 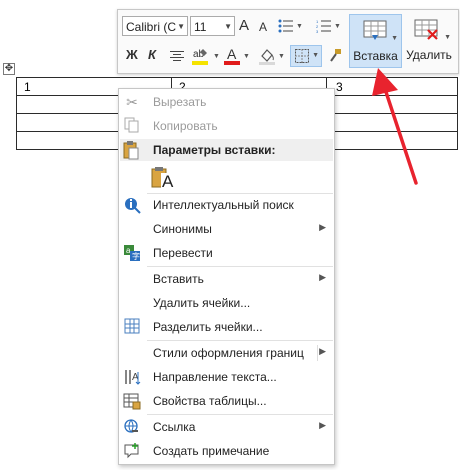 I want to click on font-name-select: Calibri (С ▼, so click(x=155, y=26).